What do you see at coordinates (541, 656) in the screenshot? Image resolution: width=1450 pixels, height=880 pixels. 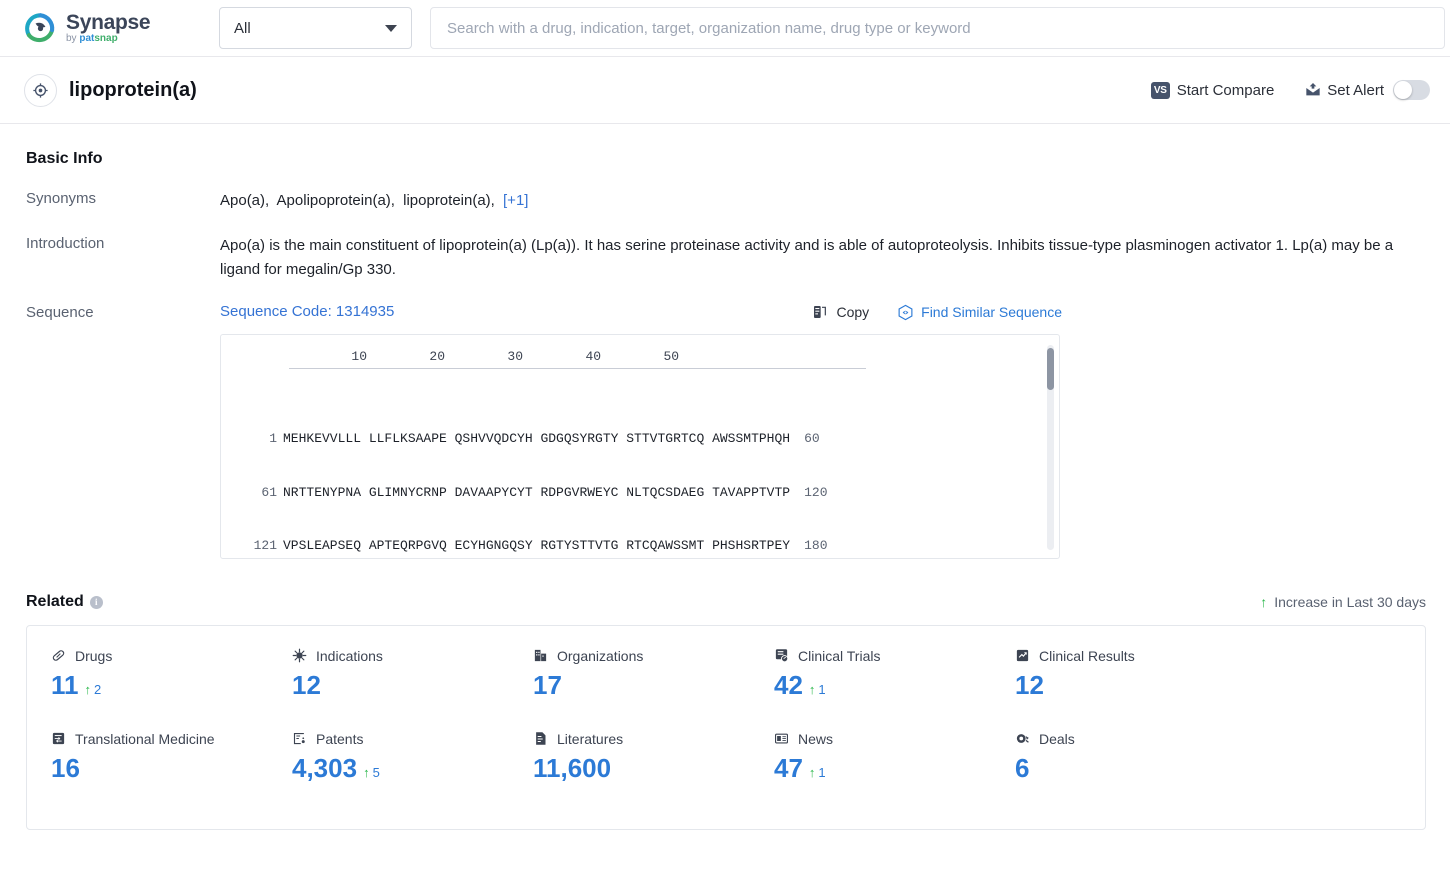 I see `building-icon` at bounding box center [541, 656].